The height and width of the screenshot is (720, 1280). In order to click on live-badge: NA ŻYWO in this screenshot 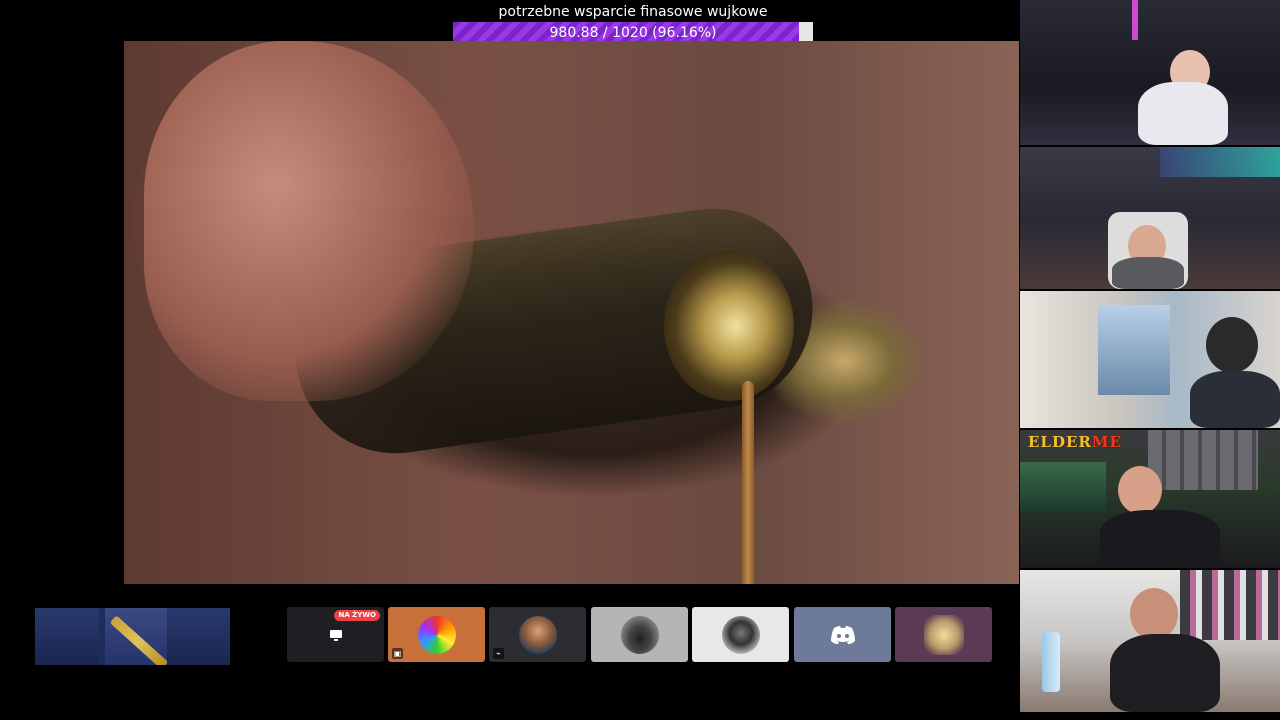, I will do `click(357, 615)`.